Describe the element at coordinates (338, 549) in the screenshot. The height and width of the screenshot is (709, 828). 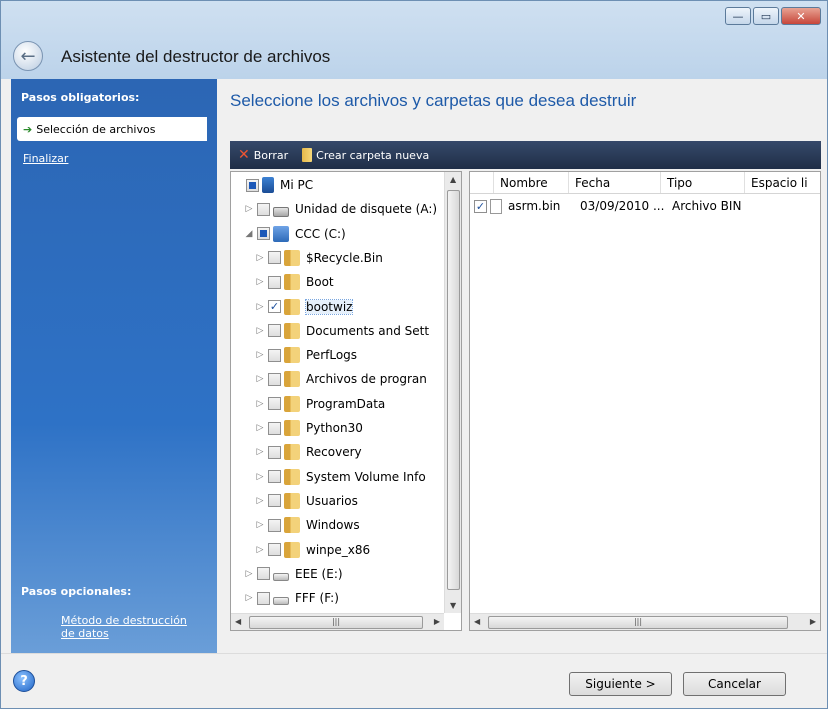
I see `tree-item-label: winpe_x86` at that location.